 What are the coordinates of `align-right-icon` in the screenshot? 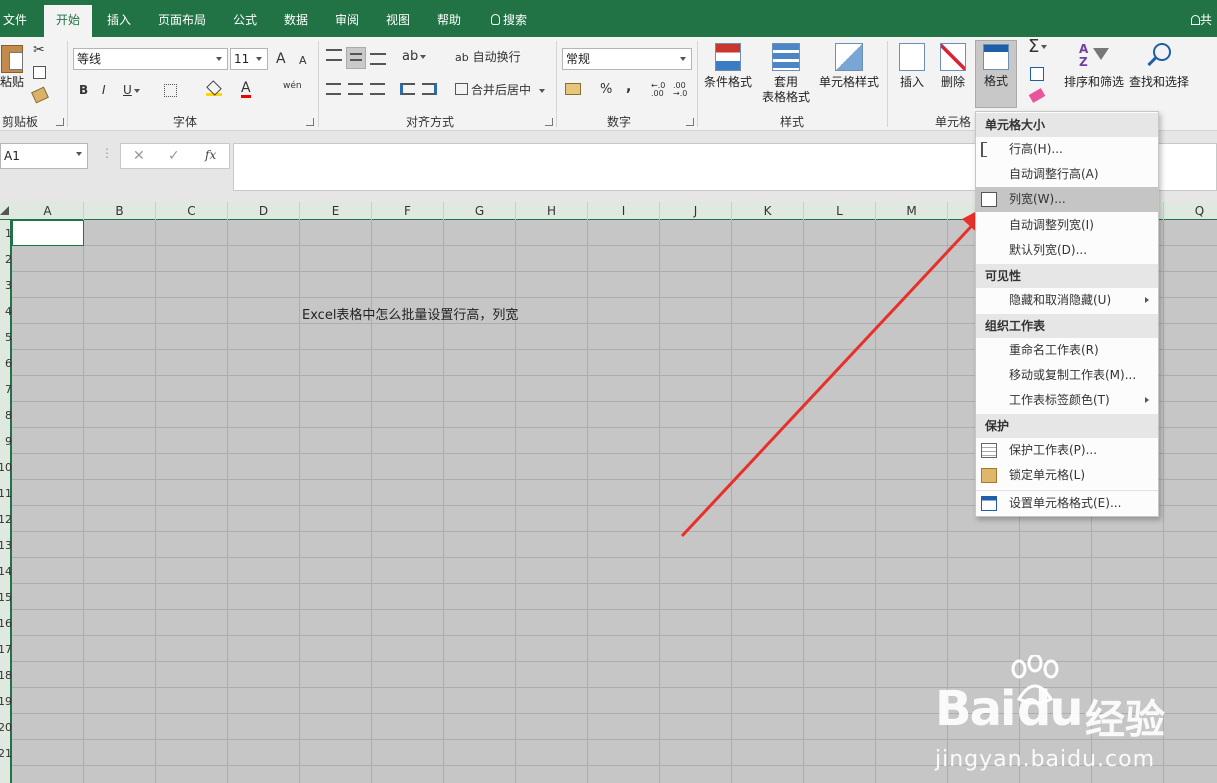 It's located at (377, 89).